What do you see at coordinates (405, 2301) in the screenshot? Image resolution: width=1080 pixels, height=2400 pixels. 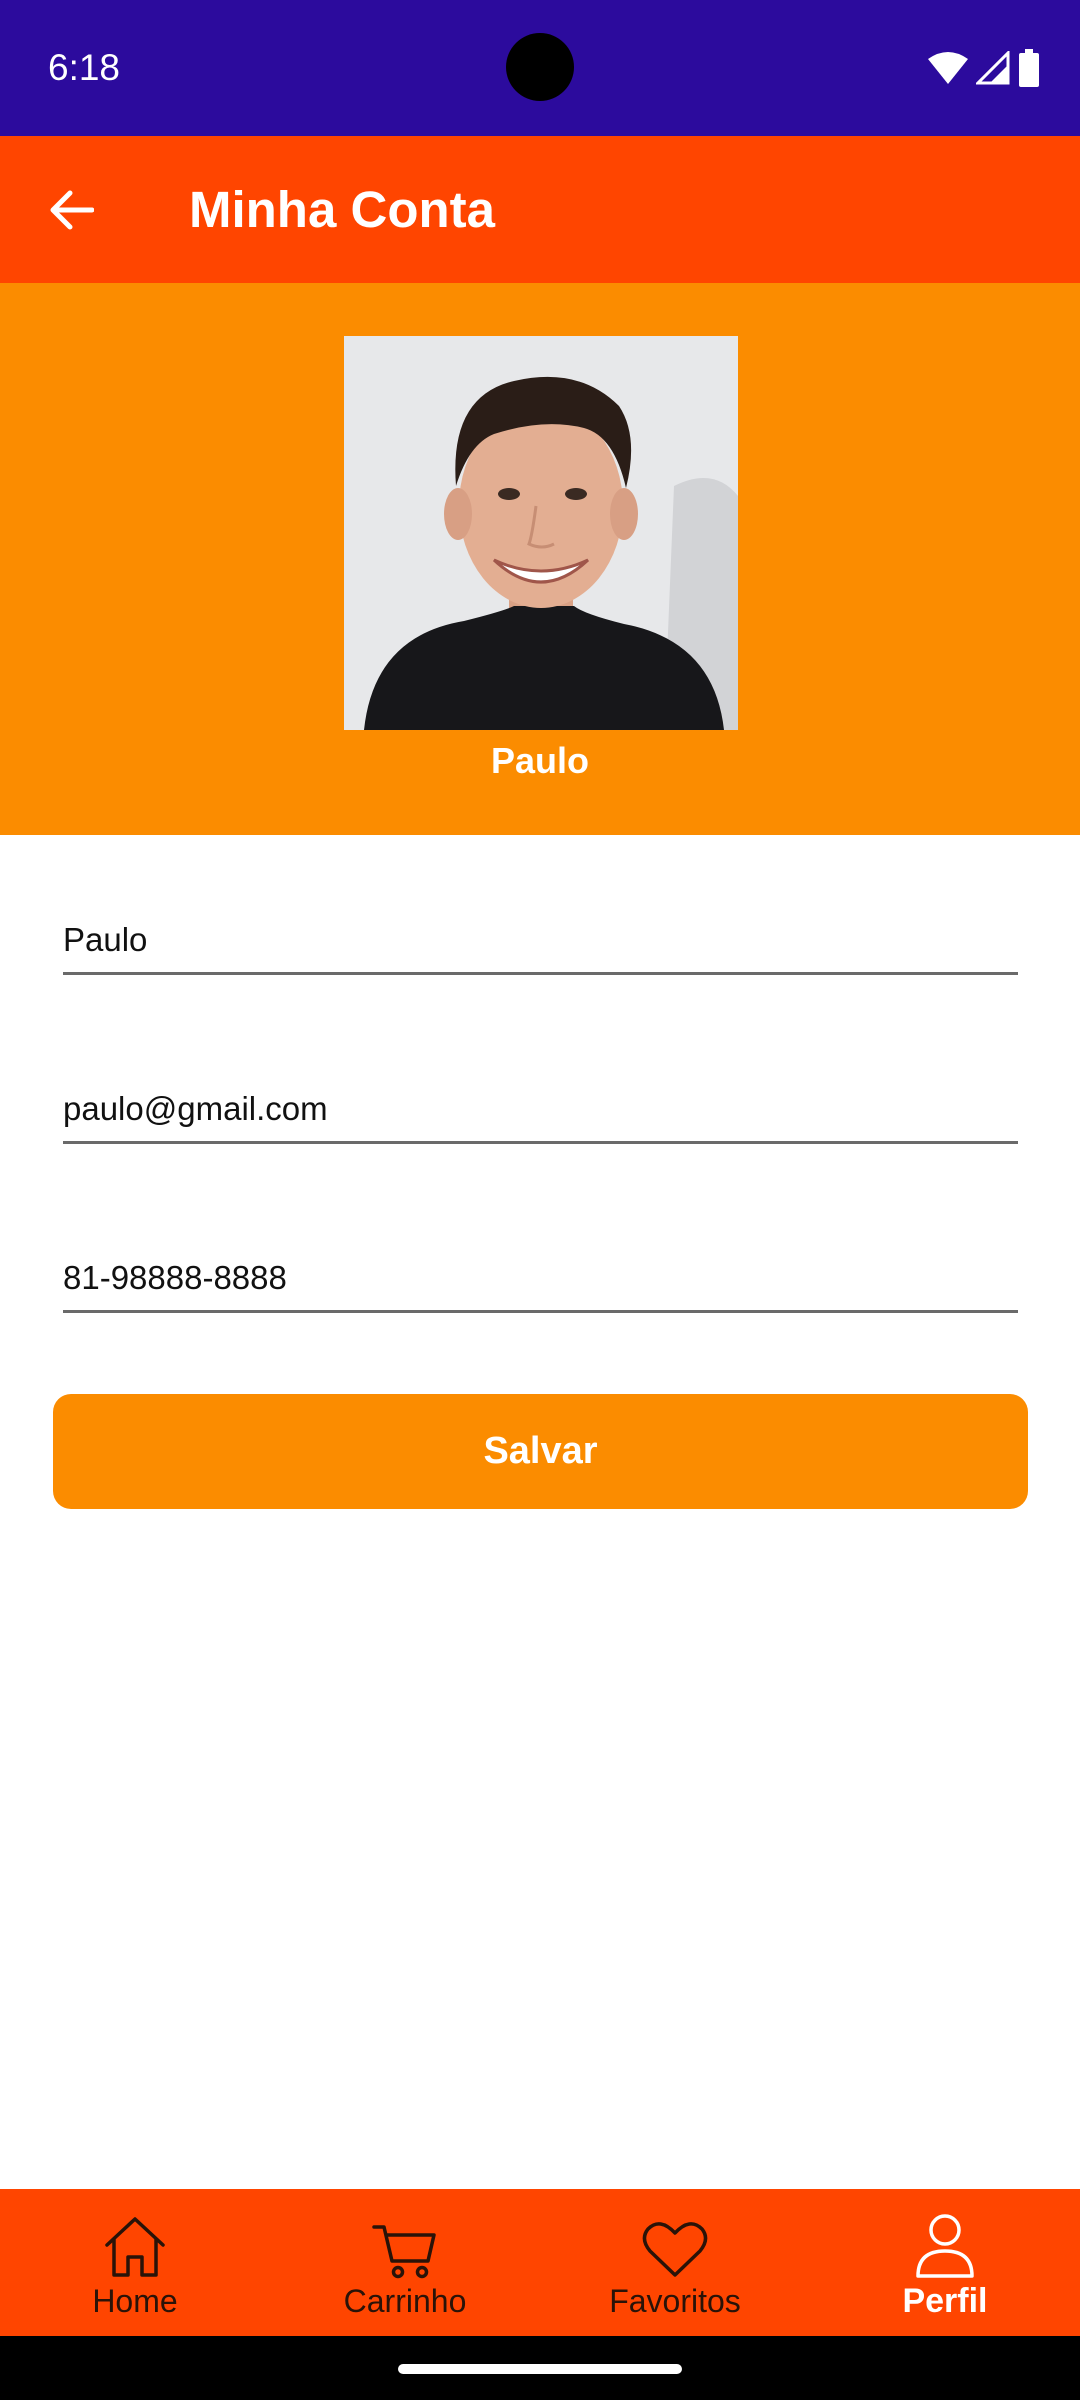 I see `nav-label-carrinho: Carrinho` at bounding box center [405, 2301].